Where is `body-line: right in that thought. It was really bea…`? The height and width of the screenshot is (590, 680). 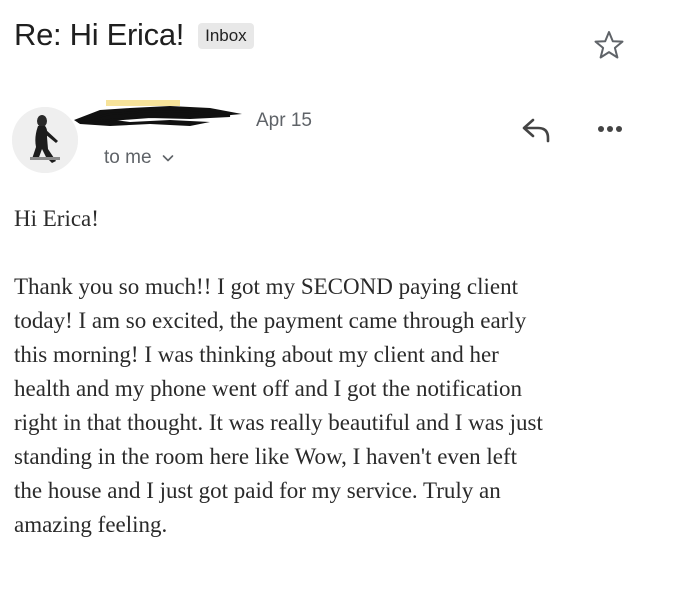
body-line: right in that thought. It was really bea… is located at coordinates (278, 422).